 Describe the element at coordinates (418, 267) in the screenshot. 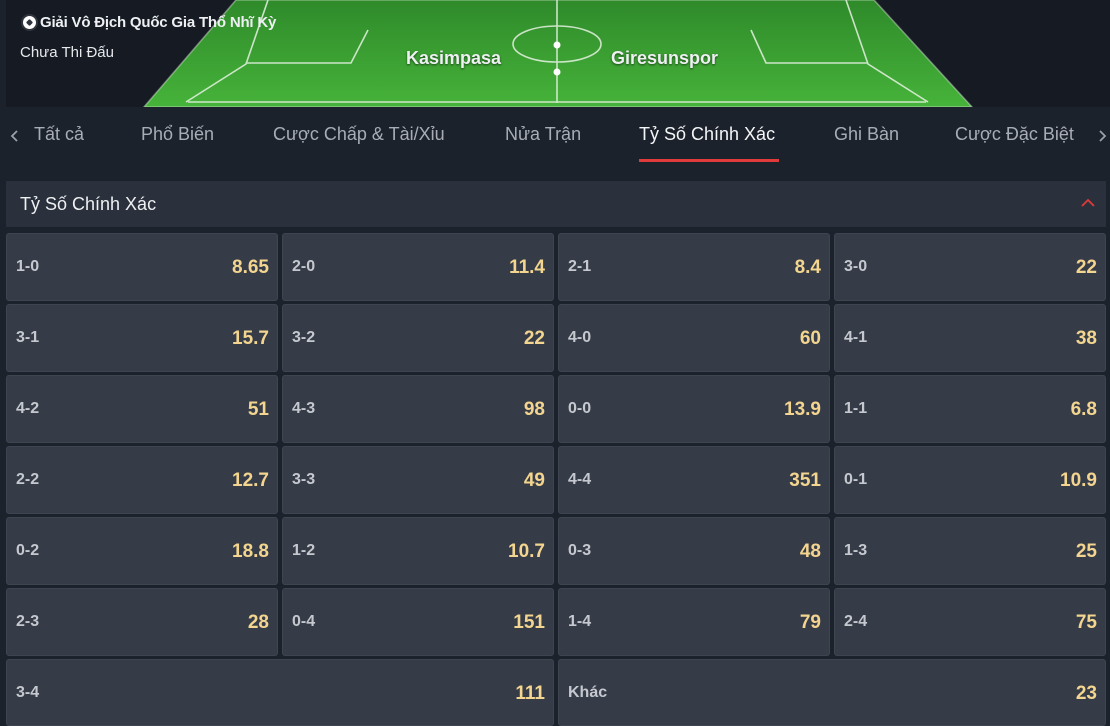

I see `odds-cell: 2-0 11.4` at that location.